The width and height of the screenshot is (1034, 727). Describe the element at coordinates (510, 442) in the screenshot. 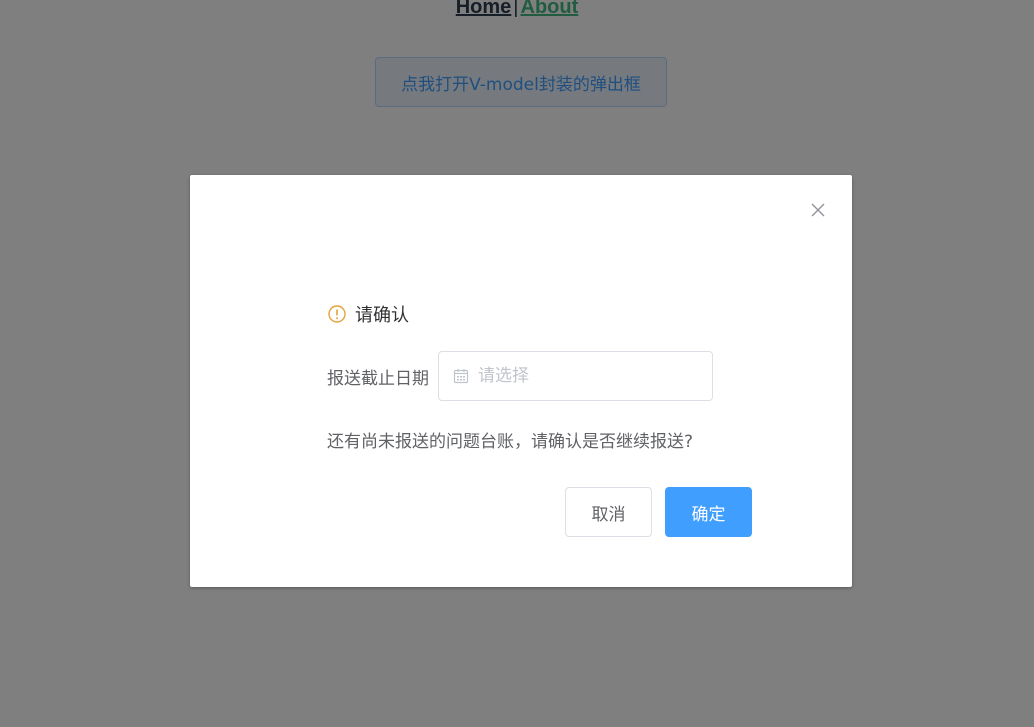

I see `dialog-message: 还有尚未报送的问题台账，请确认是否继续报送?` at that location.